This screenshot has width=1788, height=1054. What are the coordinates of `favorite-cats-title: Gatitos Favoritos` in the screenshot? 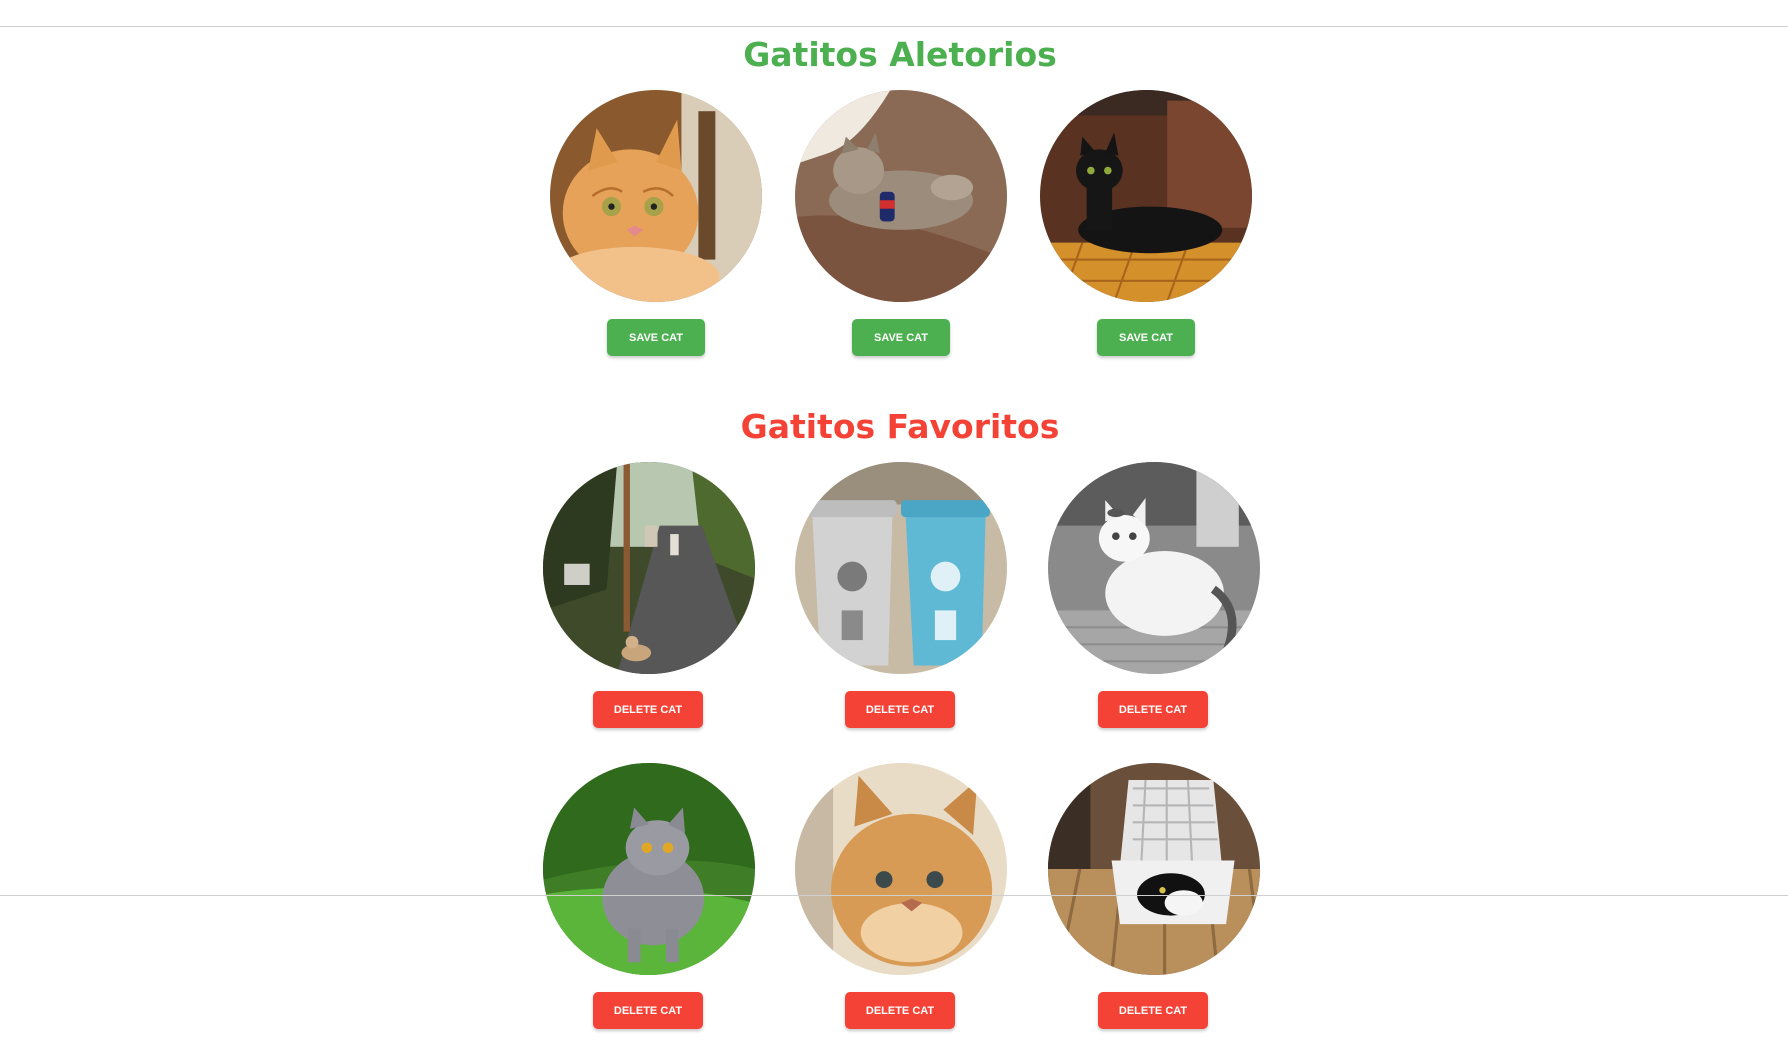 It's located at (900, 426).